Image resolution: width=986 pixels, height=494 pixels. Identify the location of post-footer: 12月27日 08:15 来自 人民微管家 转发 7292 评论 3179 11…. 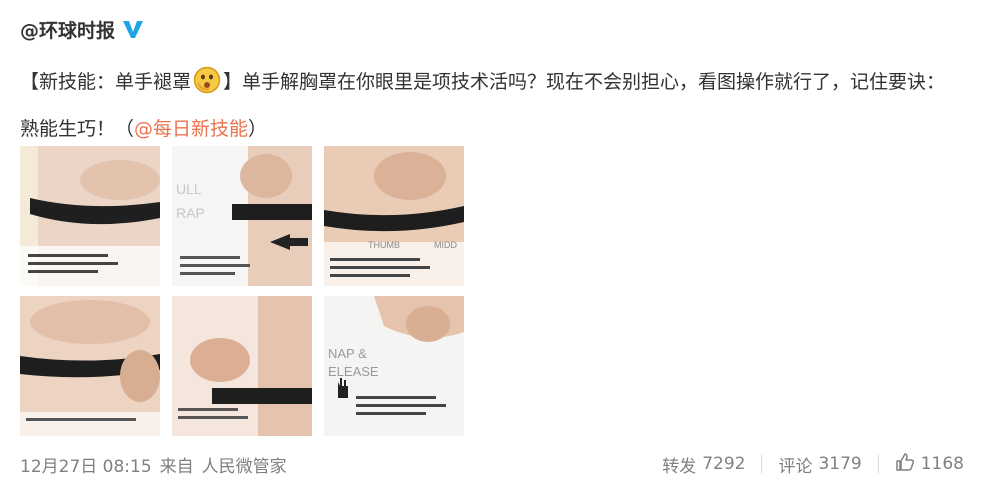
(492, 464).